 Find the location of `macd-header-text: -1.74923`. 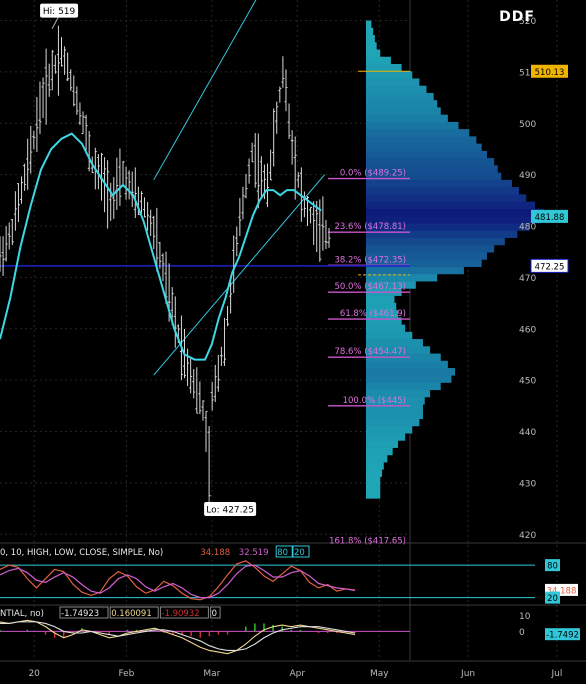

macd-header-text: -1.74923 is located at coordinates (80, 614).